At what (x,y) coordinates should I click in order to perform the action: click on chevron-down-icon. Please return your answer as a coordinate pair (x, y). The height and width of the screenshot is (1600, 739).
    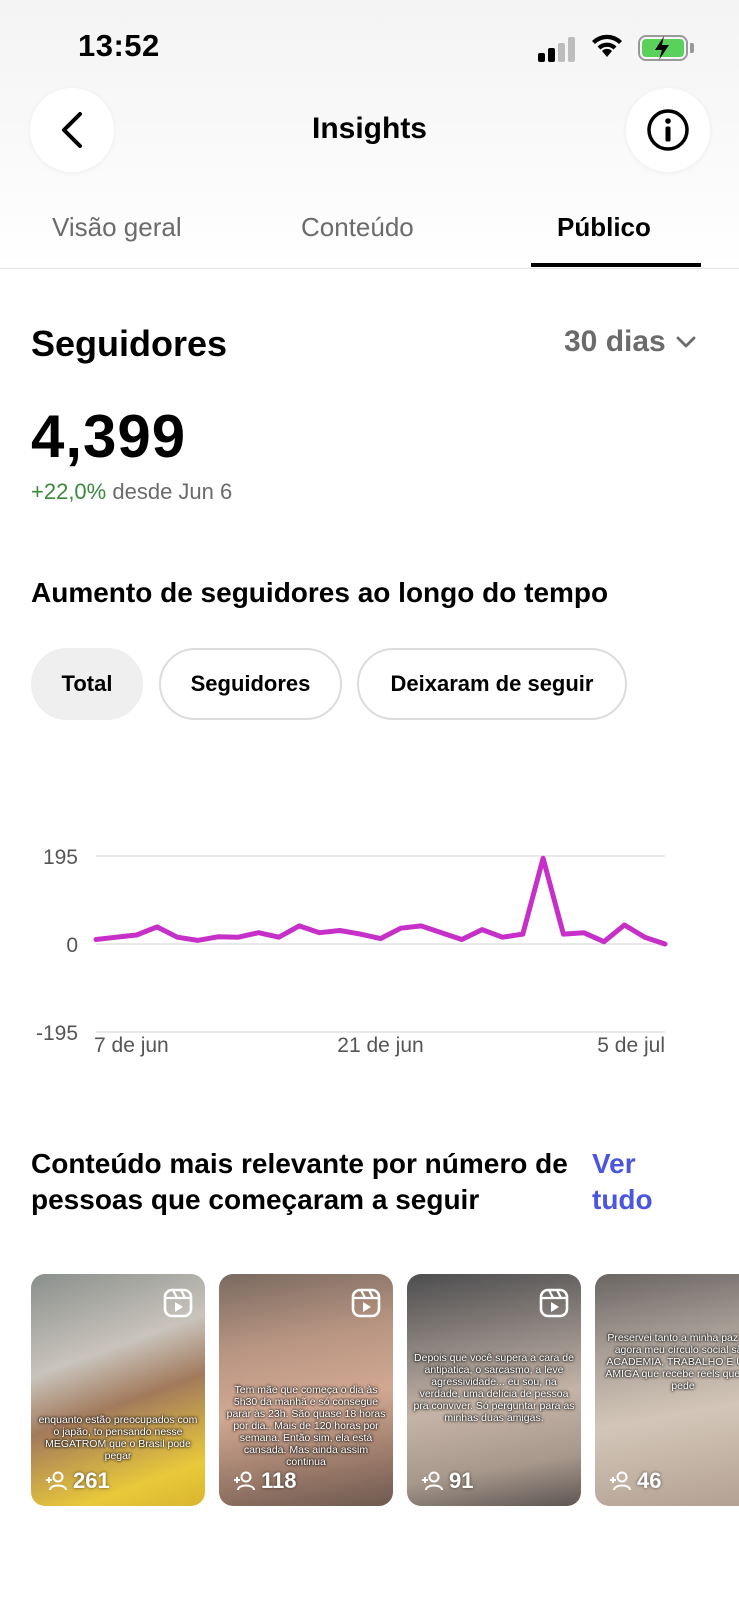
    Looking at the image, I should click on (686, 342).